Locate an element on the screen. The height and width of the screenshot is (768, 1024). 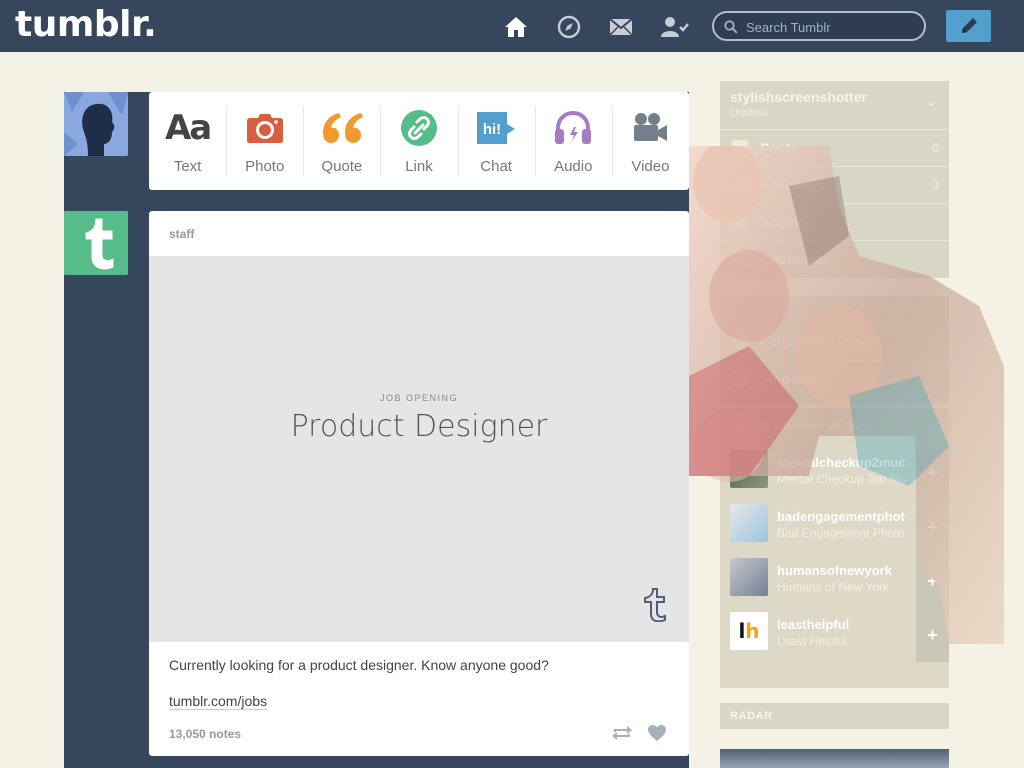
post-notes-count: 13,050 notes is located at coordinates (205, 734).